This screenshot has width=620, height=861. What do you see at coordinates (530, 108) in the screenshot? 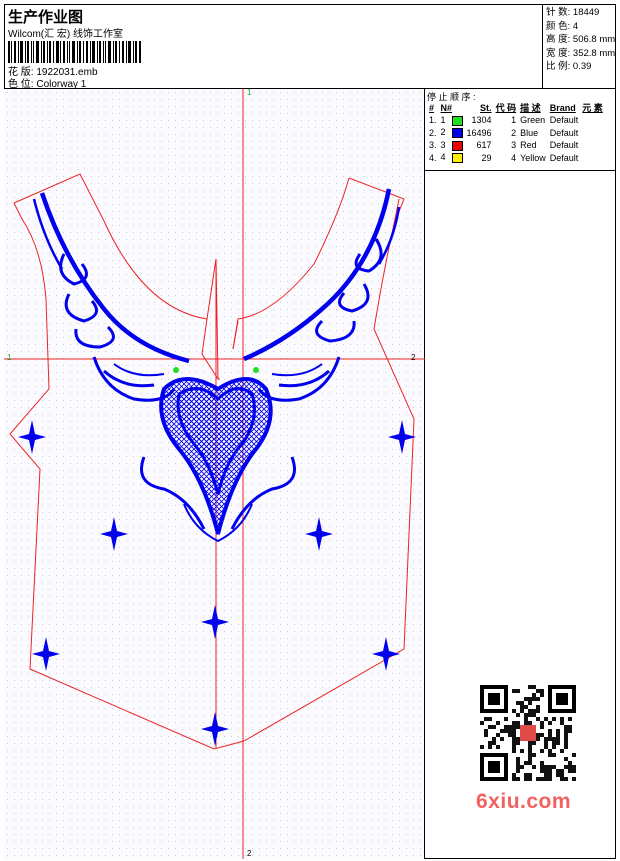
I see `col-header: 描 述` at bounding box center [530, 108].